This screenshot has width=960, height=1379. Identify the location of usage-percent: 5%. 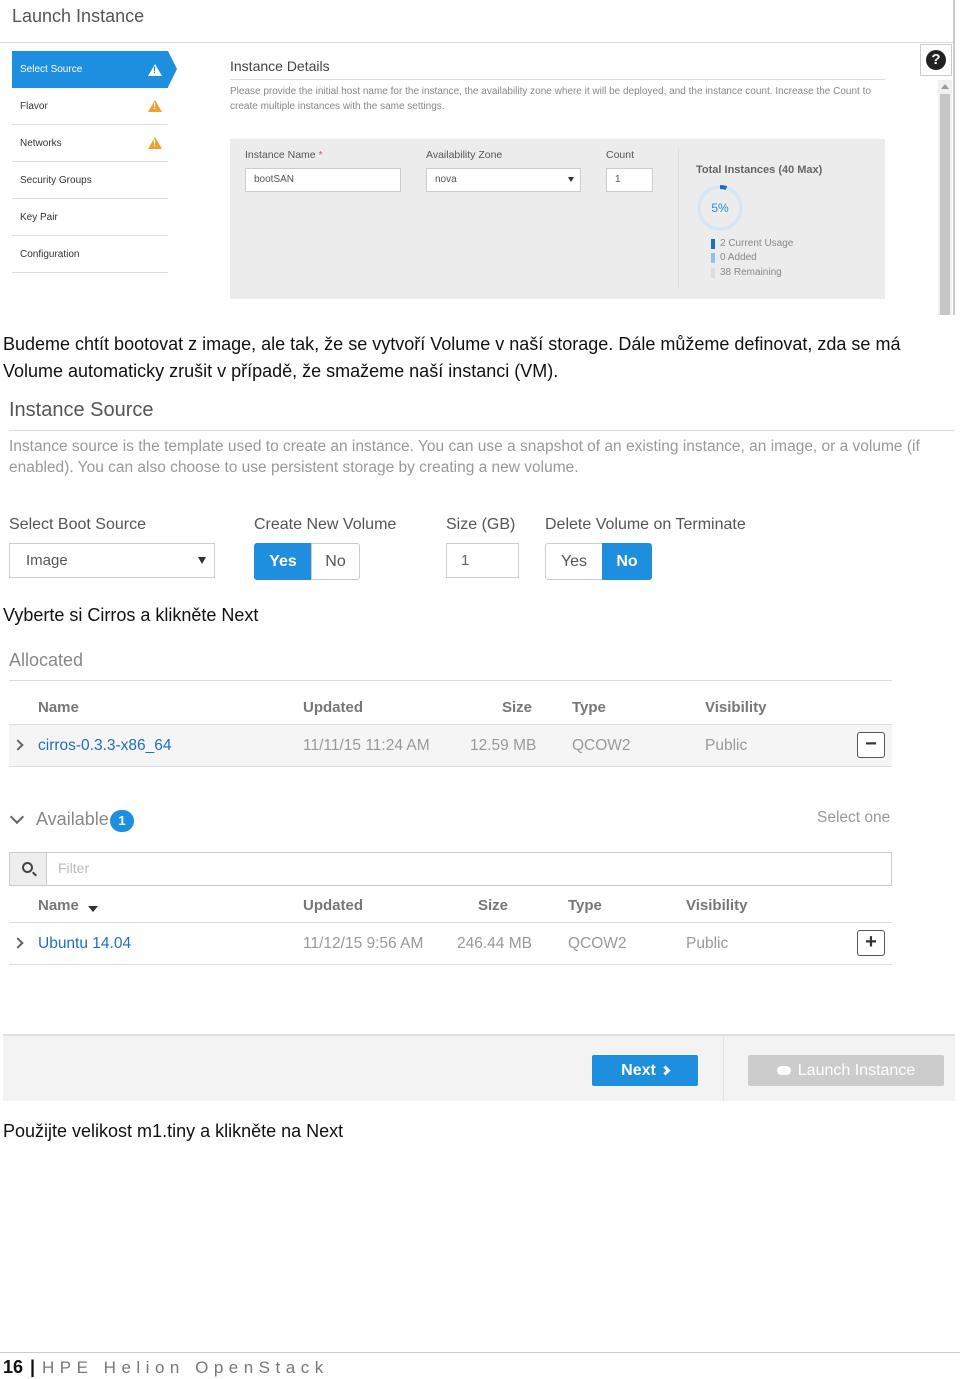
(720, 208).